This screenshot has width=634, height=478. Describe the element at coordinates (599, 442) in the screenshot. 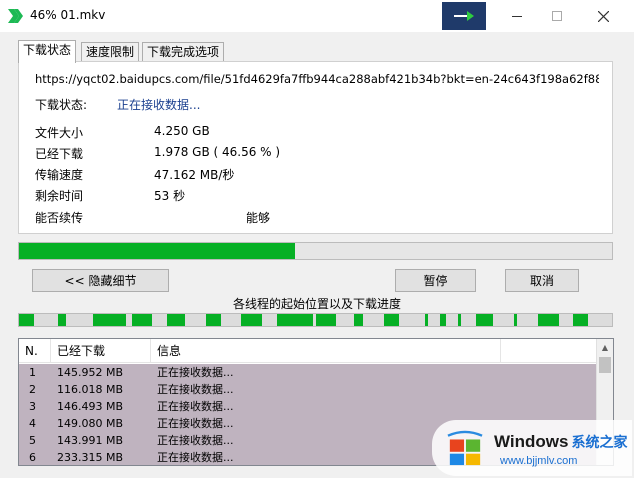

I see `watermark-brand-cn: 系统之家` at that location.